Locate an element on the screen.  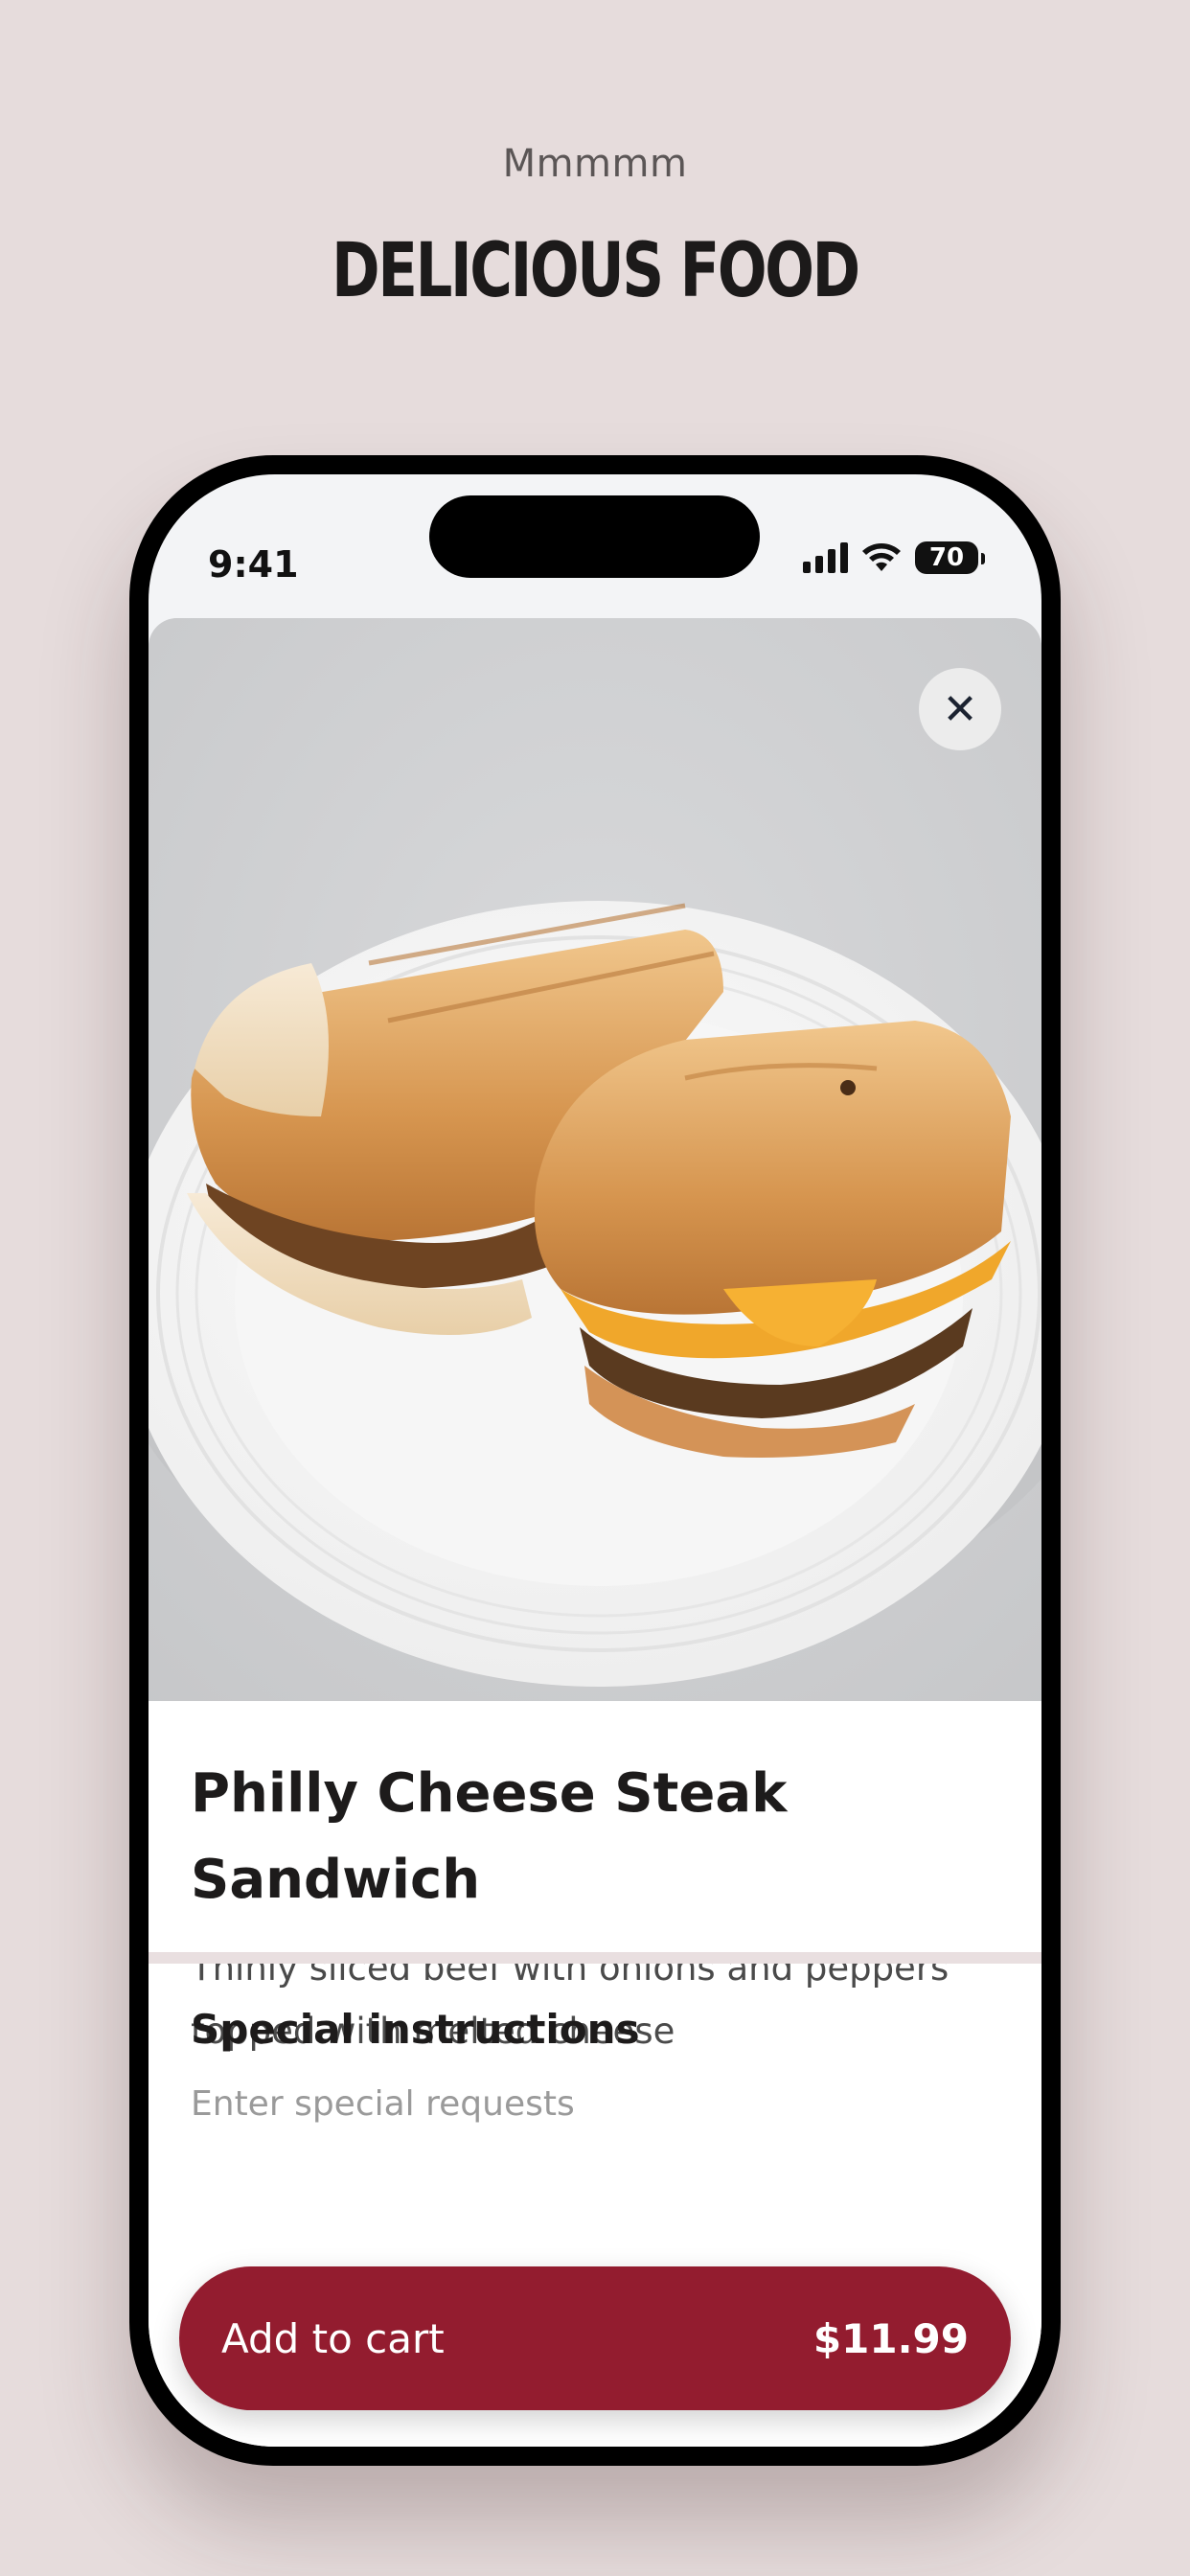
add-to-cart-label: Add to cart is located at coordinates (333, 2338).